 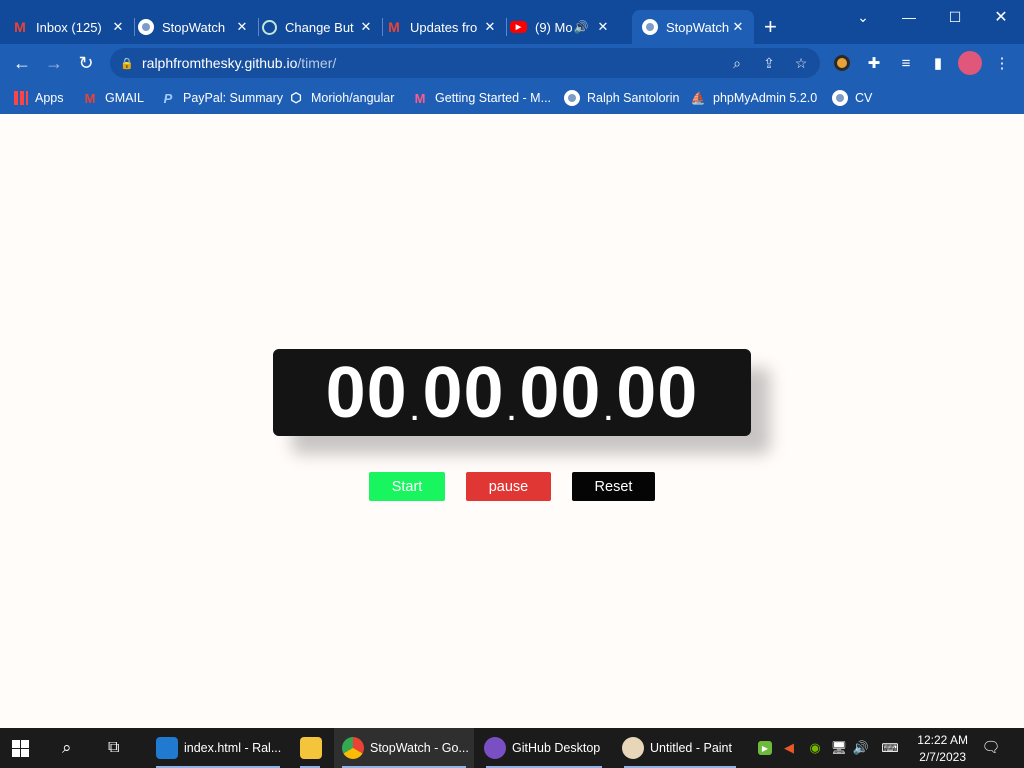 I want to click on taskbar-github: GitHub Desktop, so click(x=544, y=748).